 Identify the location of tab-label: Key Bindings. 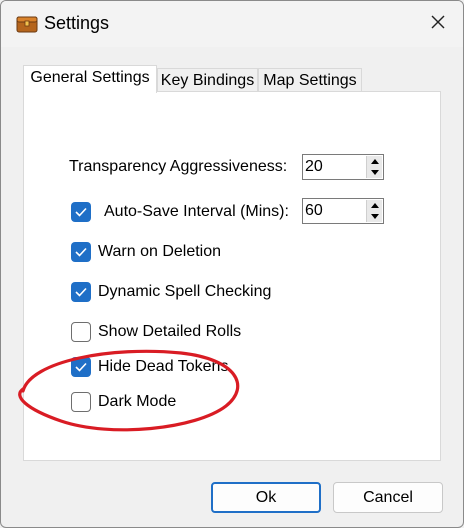
(207, 80).